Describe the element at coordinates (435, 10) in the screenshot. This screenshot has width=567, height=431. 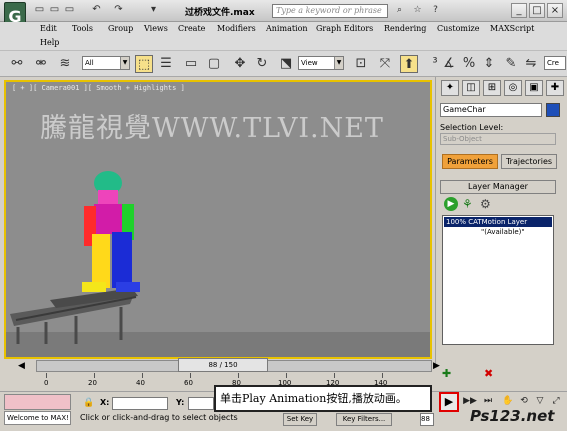
I see `help-icon: ?` at that location.